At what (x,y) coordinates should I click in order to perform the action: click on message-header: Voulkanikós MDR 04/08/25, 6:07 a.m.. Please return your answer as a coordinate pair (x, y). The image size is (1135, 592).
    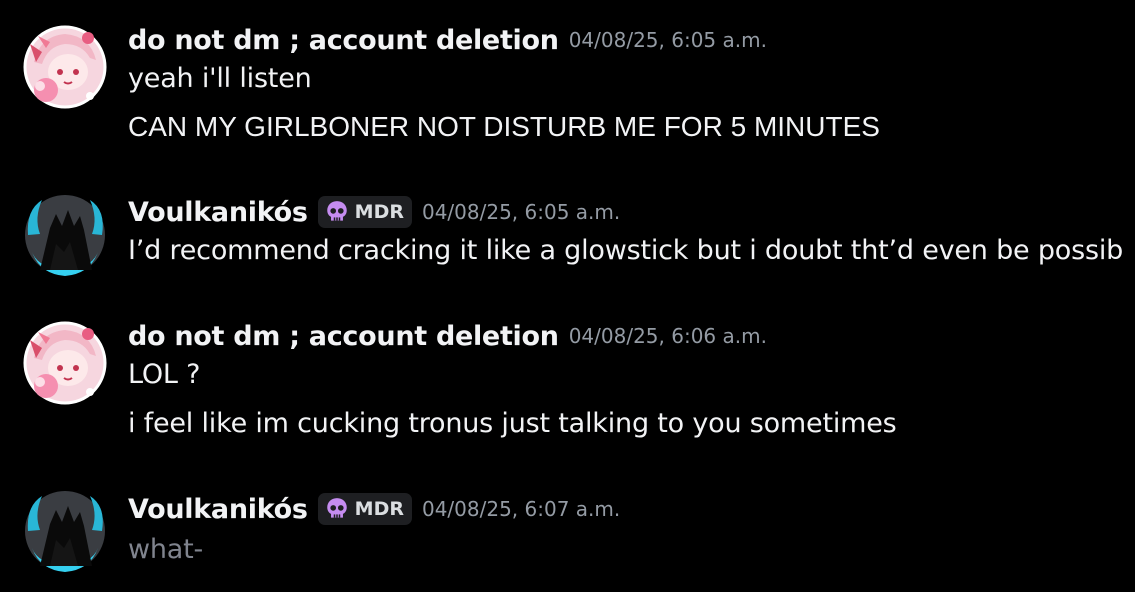
    Looking at the image, I should click on (374, 509).